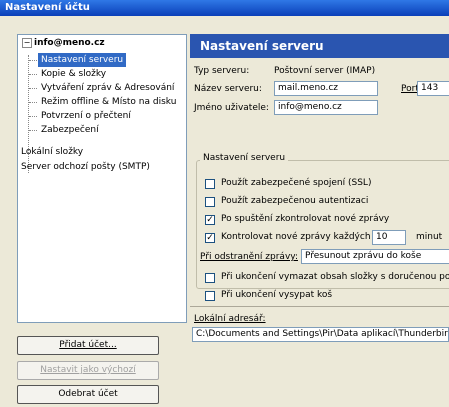 The height and width of the screenshot is (407, 449). Describe the element at coordinates (231, 108) in the screenshot. I see `username-label: Jméno uživatele:` at that location.